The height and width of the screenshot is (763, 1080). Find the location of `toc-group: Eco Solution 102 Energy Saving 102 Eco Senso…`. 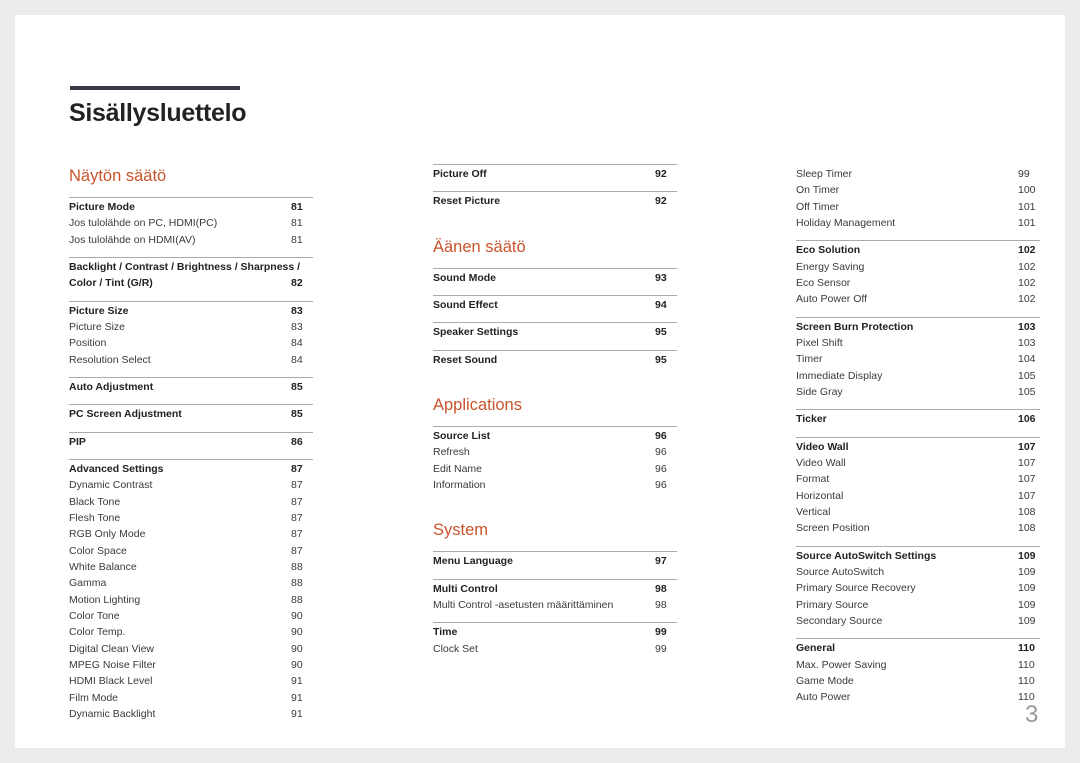

toc-group: Eco Solution 102 Energy Saving 102 Eco Senso… is located at coordinates (918, 273).